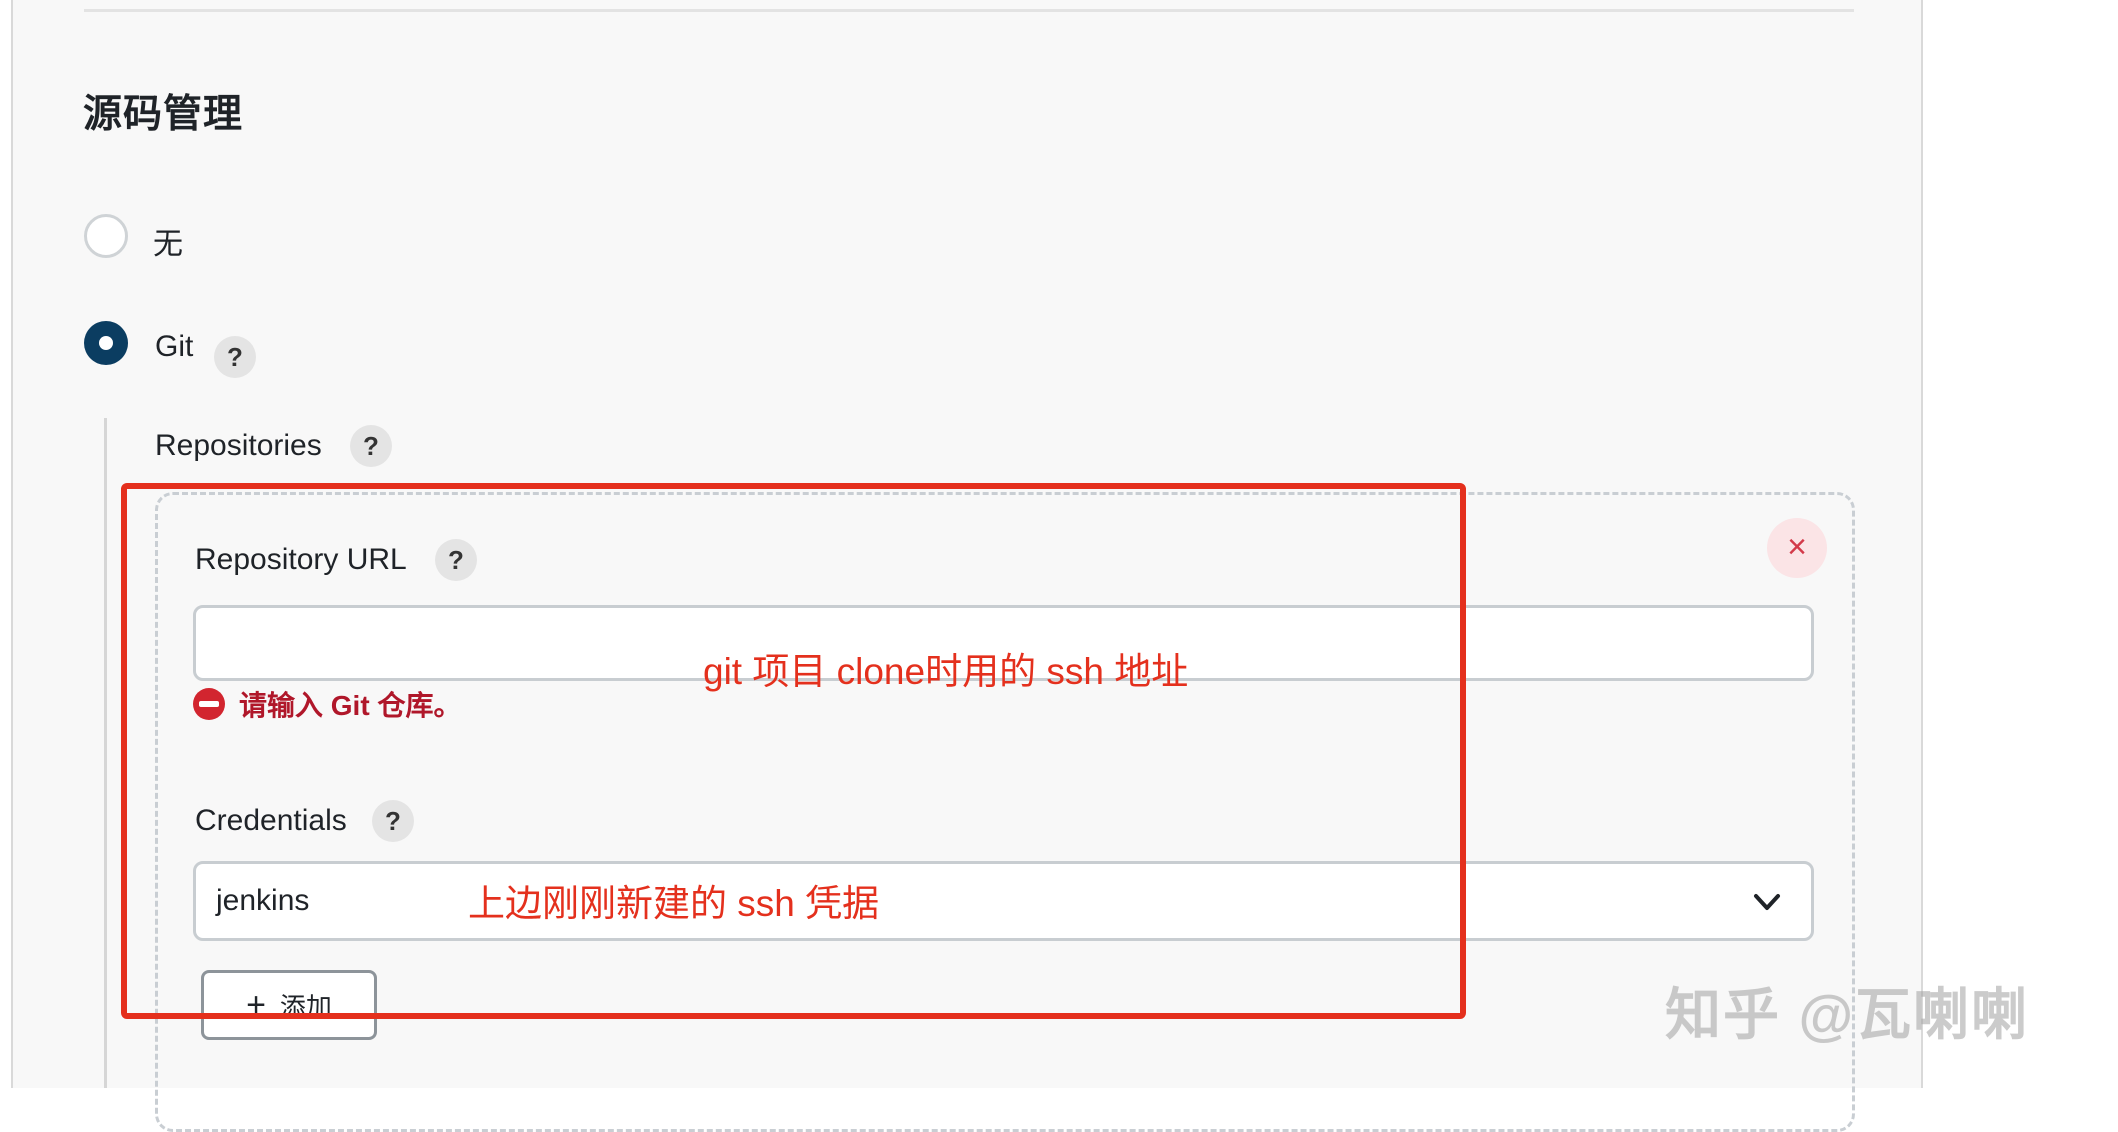  I want to click on scm-none-radio, so click(106, 236).